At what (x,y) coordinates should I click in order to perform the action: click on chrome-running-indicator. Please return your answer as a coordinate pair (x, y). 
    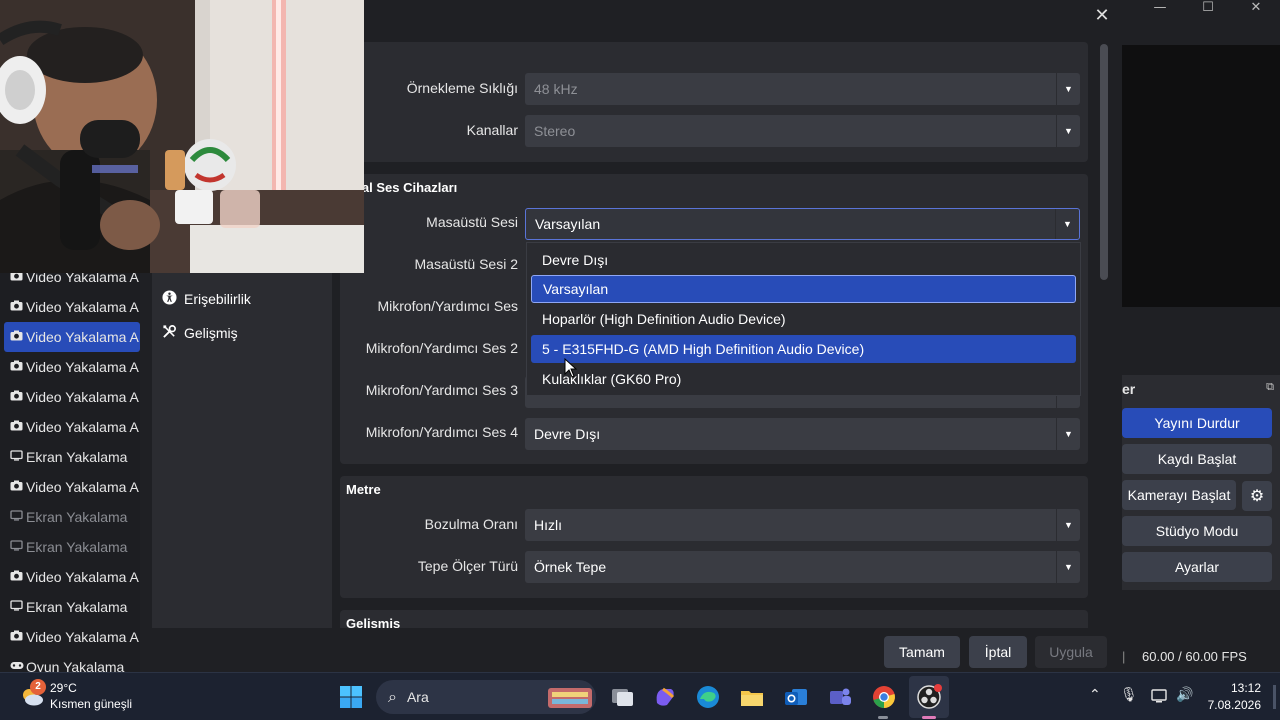
    Looking at the image, I should click on (883, 717).